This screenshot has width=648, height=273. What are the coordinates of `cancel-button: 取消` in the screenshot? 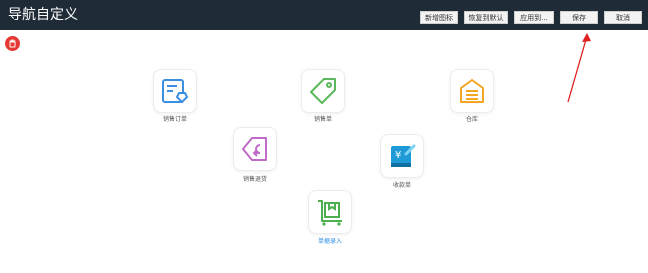 It's located at (623, 17).